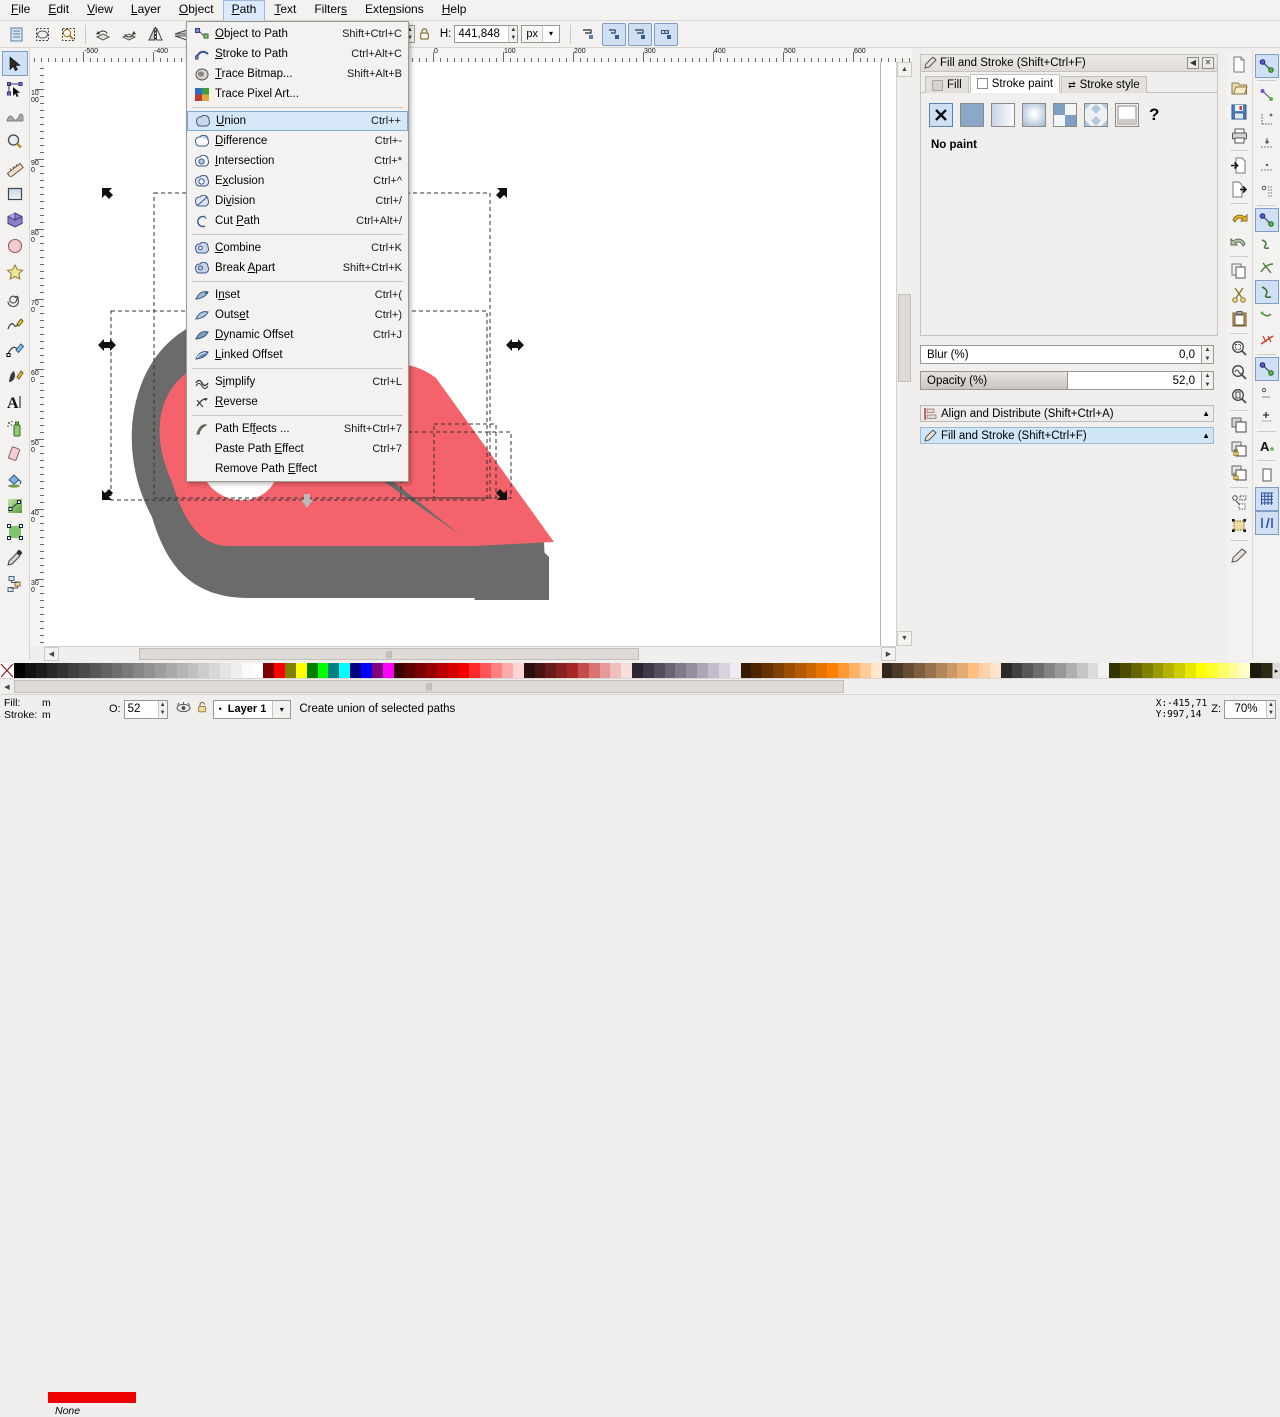 This screenshot has height=1417, width=1280. Describe the element at coordinates (15, 427) in the screenshot. I see `spray-tool` at that location.